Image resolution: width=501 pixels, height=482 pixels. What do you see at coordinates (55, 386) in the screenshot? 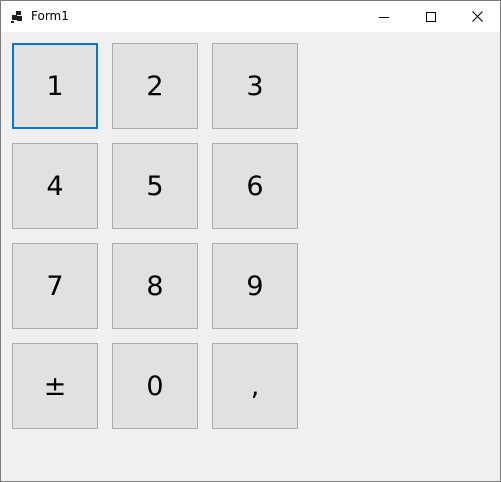
I see `key-plus-minus: ±` at bounding box center [55, 386].